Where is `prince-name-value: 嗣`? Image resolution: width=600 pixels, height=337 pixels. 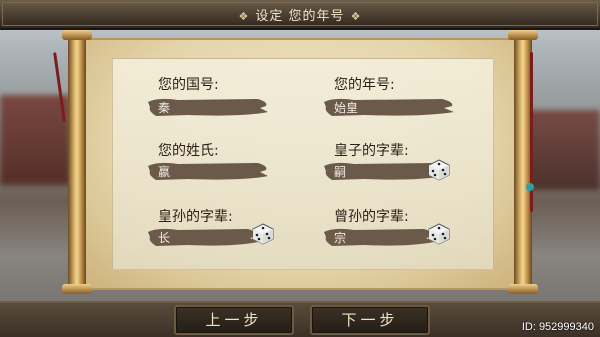 prince-name-value: 嗣 is located at coordinates (340, 172).